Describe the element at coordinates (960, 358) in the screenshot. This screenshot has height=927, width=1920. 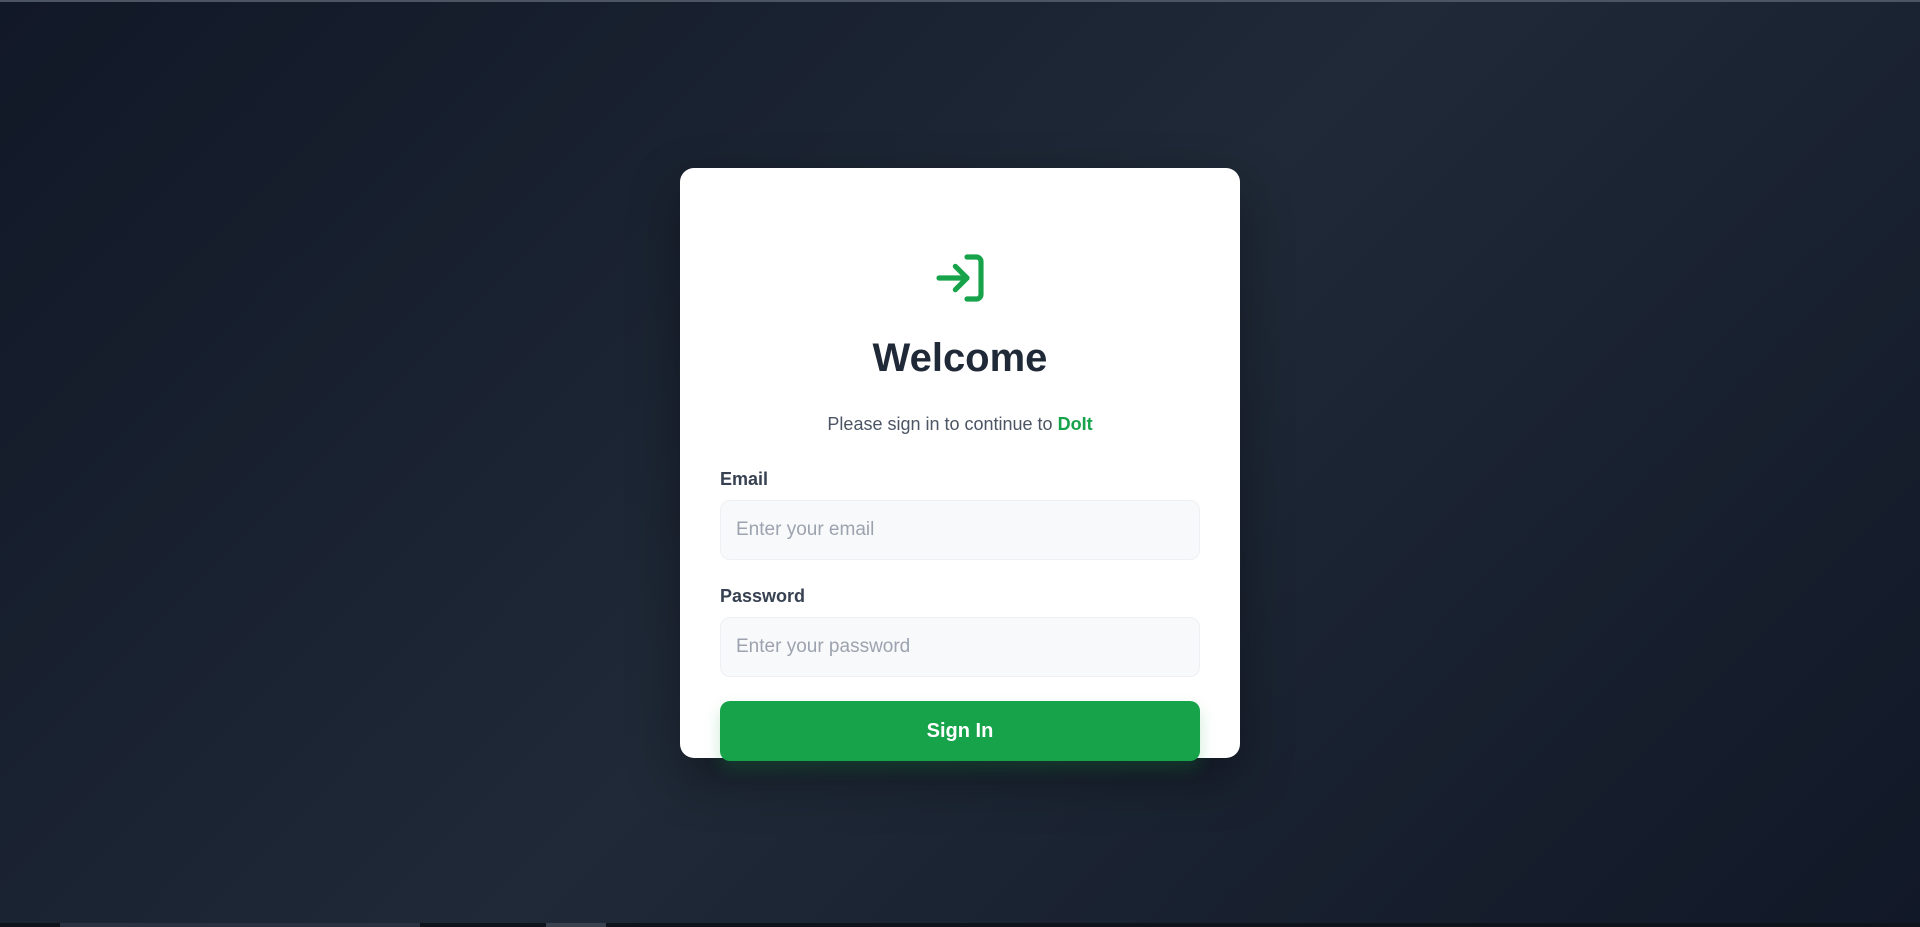
I see `page-title: Welcome` at that location.